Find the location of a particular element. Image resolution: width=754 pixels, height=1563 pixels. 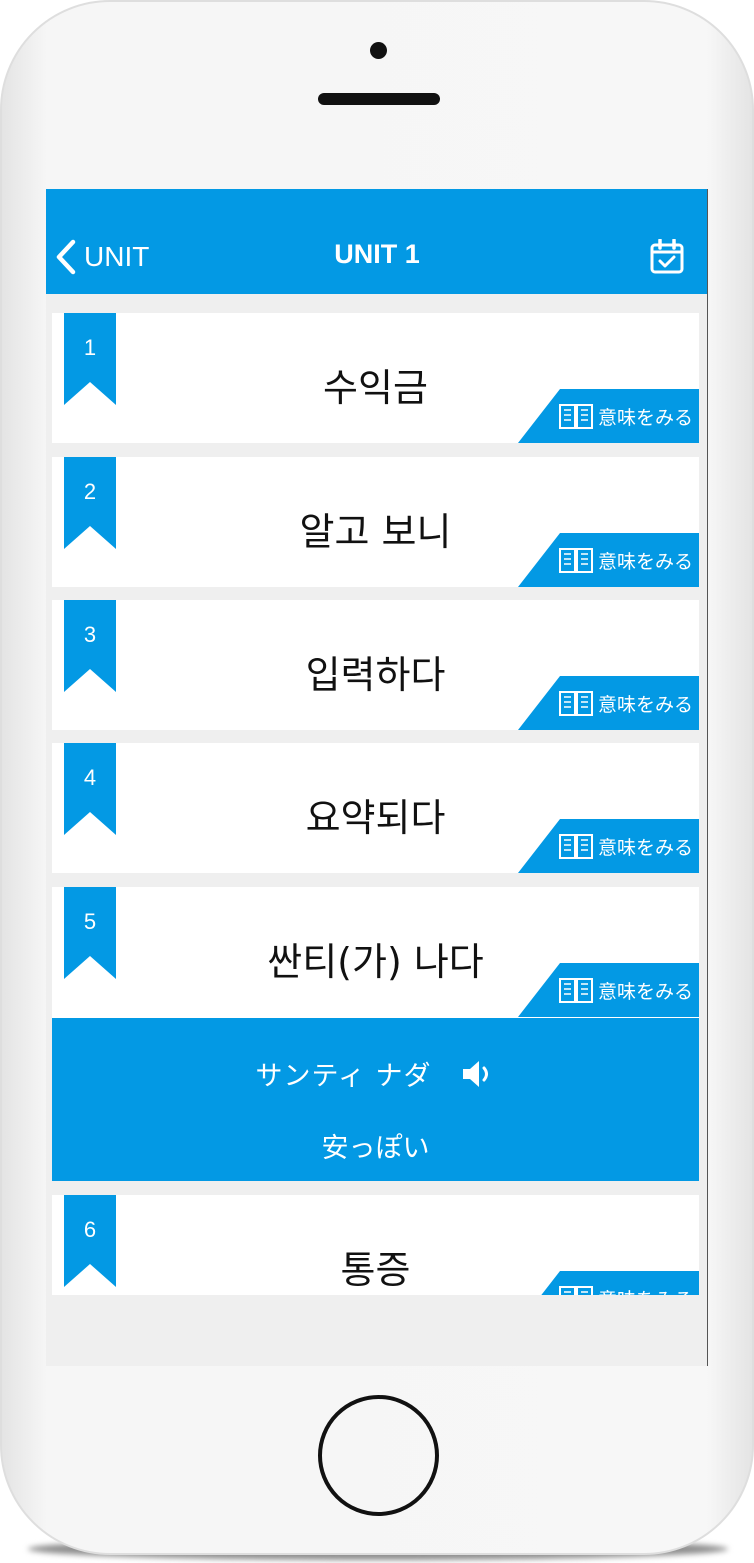

reading-row: サンティ ナダ is located at coordinates (375, 1073).